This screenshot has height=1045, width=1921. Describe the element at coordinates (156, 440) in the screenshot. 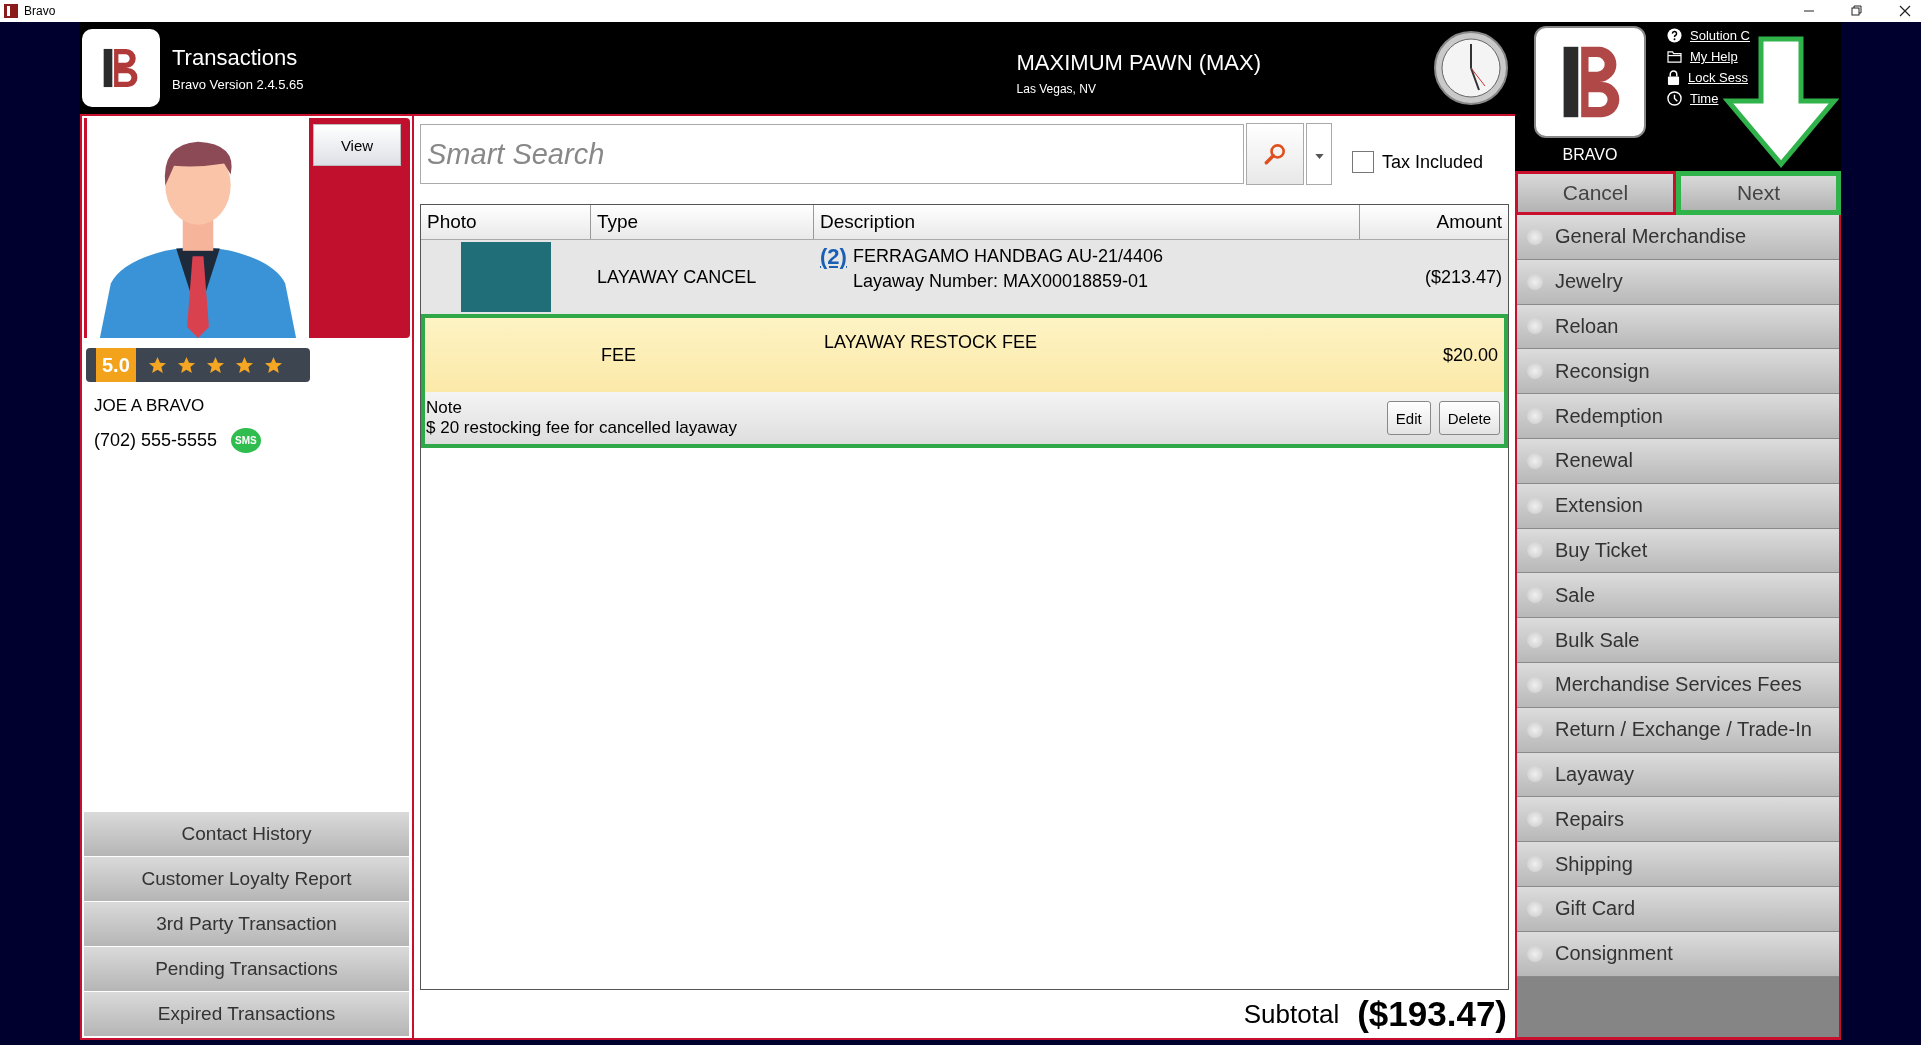

I see `customer-phone: (702) 555-5555` at that location.